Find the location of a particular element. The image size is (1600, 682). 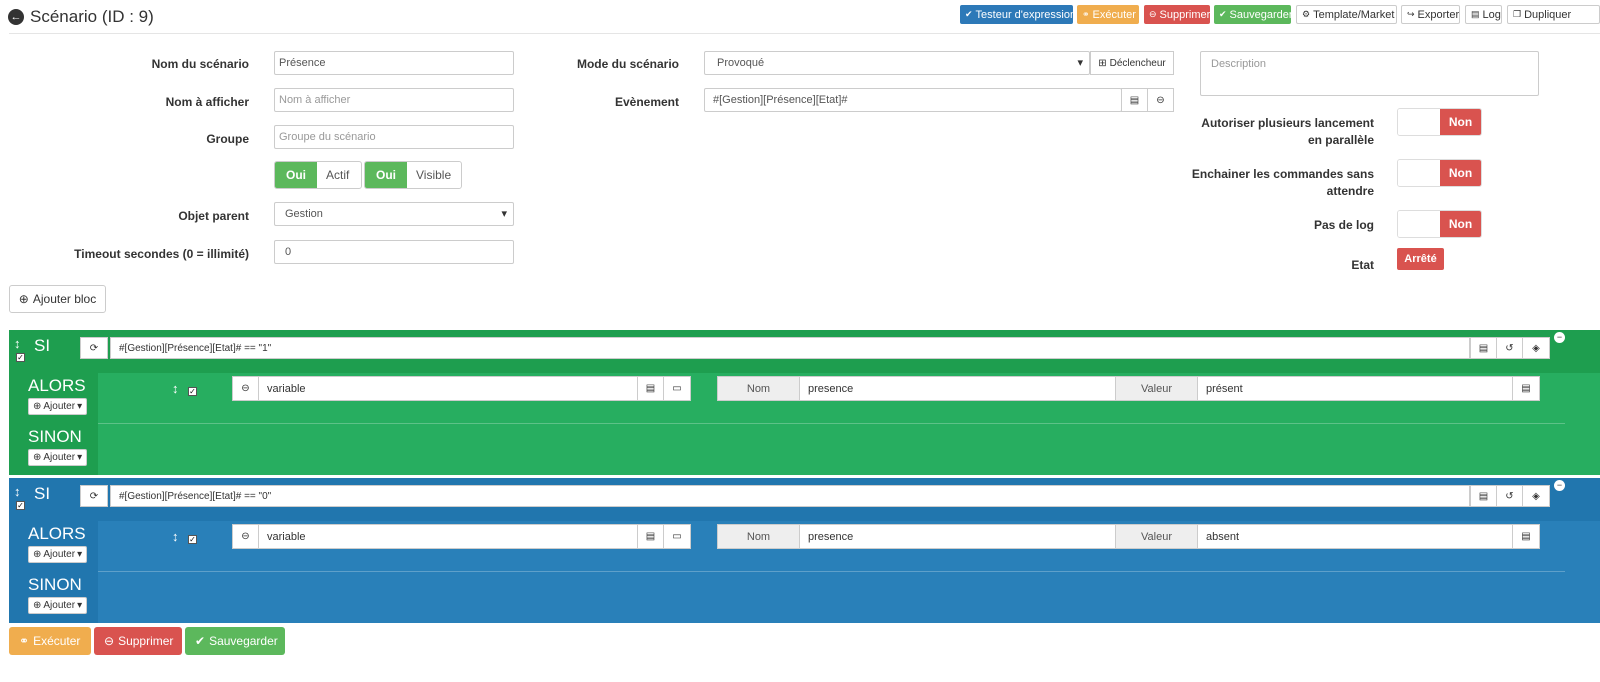

condition-input: #[Gestion][Présence][Etat]# == "1" is located at coordinates (790, 348).